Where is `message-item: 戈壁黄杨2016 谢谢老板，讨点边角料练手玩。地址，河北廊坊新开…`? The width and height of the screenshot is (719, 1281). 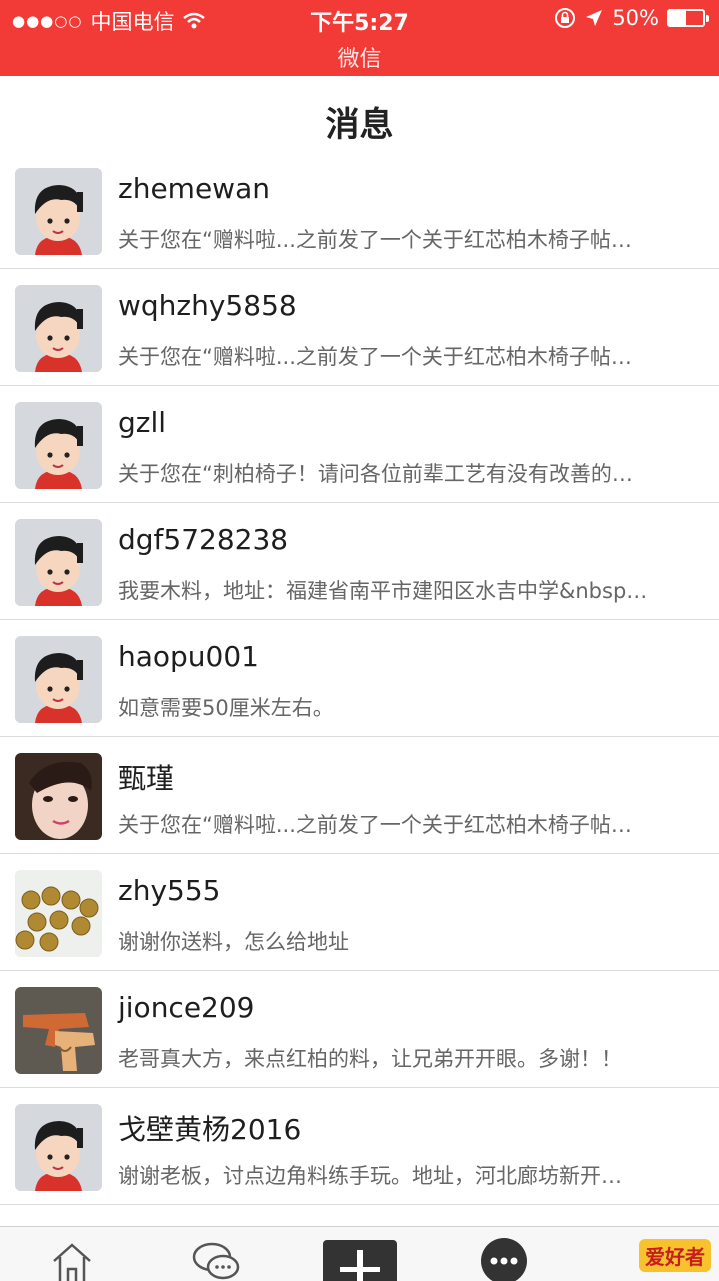 message-item: 戈壁黄杨2016 谢谢老板，讨点边角料练手玩。地址，河北廊坊新开… is located at coordinates (359, 1146).